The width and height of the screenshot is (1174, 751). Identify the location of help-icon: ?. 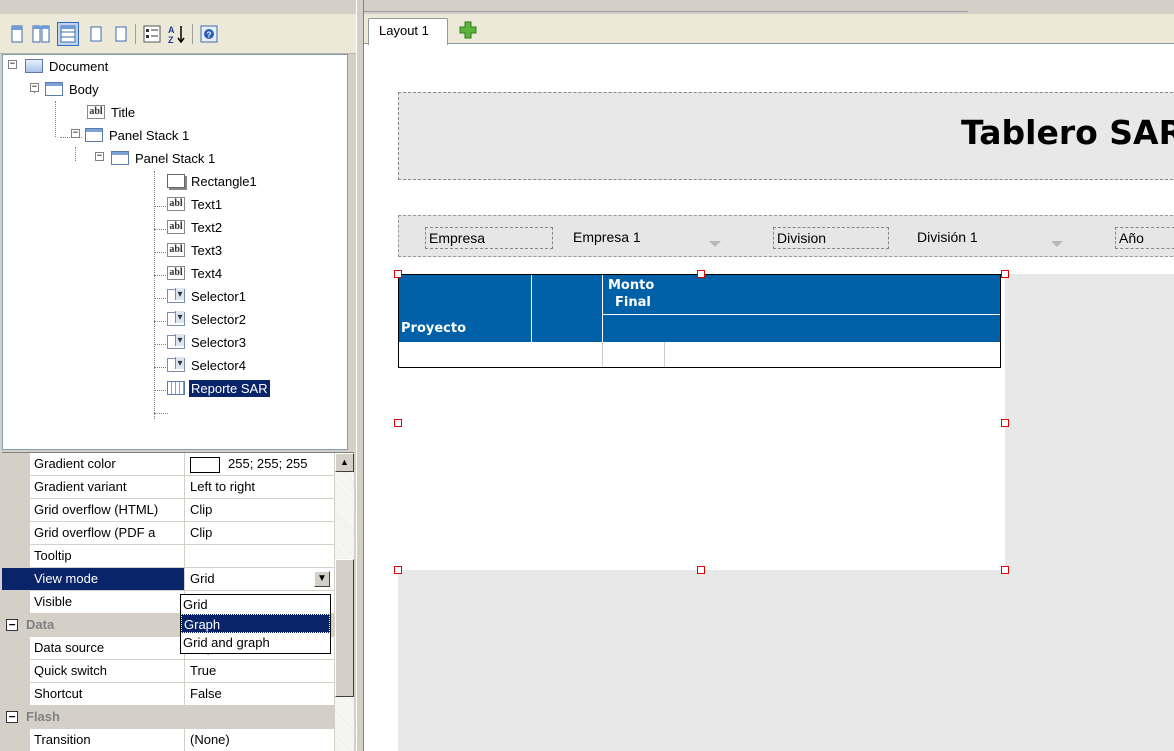
(209, 34).